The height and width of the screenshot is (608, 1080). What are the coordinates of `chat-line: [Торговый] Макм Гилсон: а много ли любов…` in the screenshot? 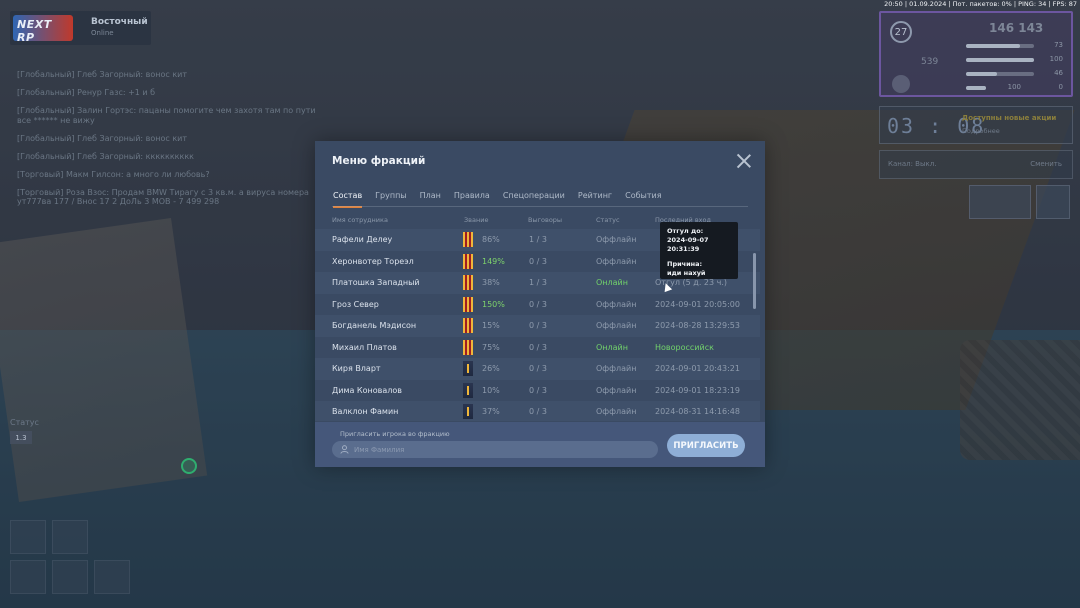 It's located at (113, 174).